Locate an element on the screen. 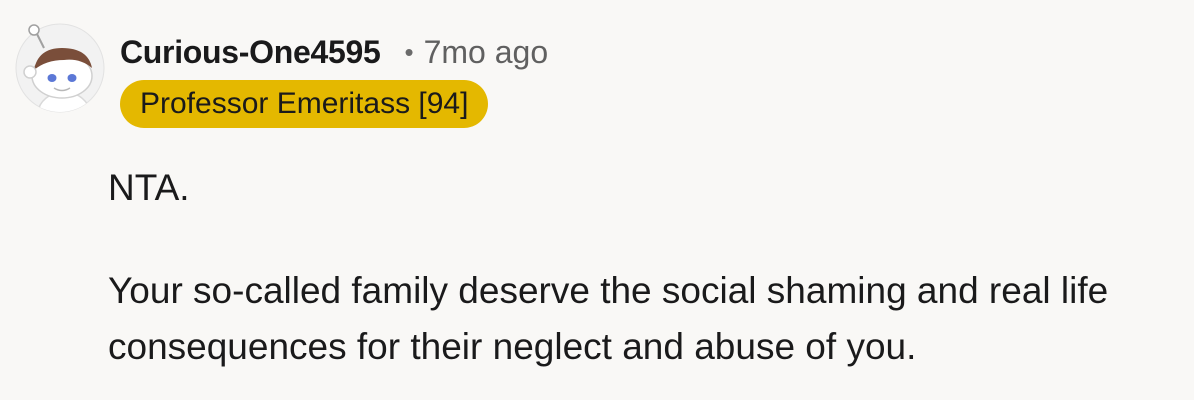  comment-header: Curious-One4595 • 7mo ago is located at coordinates (334, 52).